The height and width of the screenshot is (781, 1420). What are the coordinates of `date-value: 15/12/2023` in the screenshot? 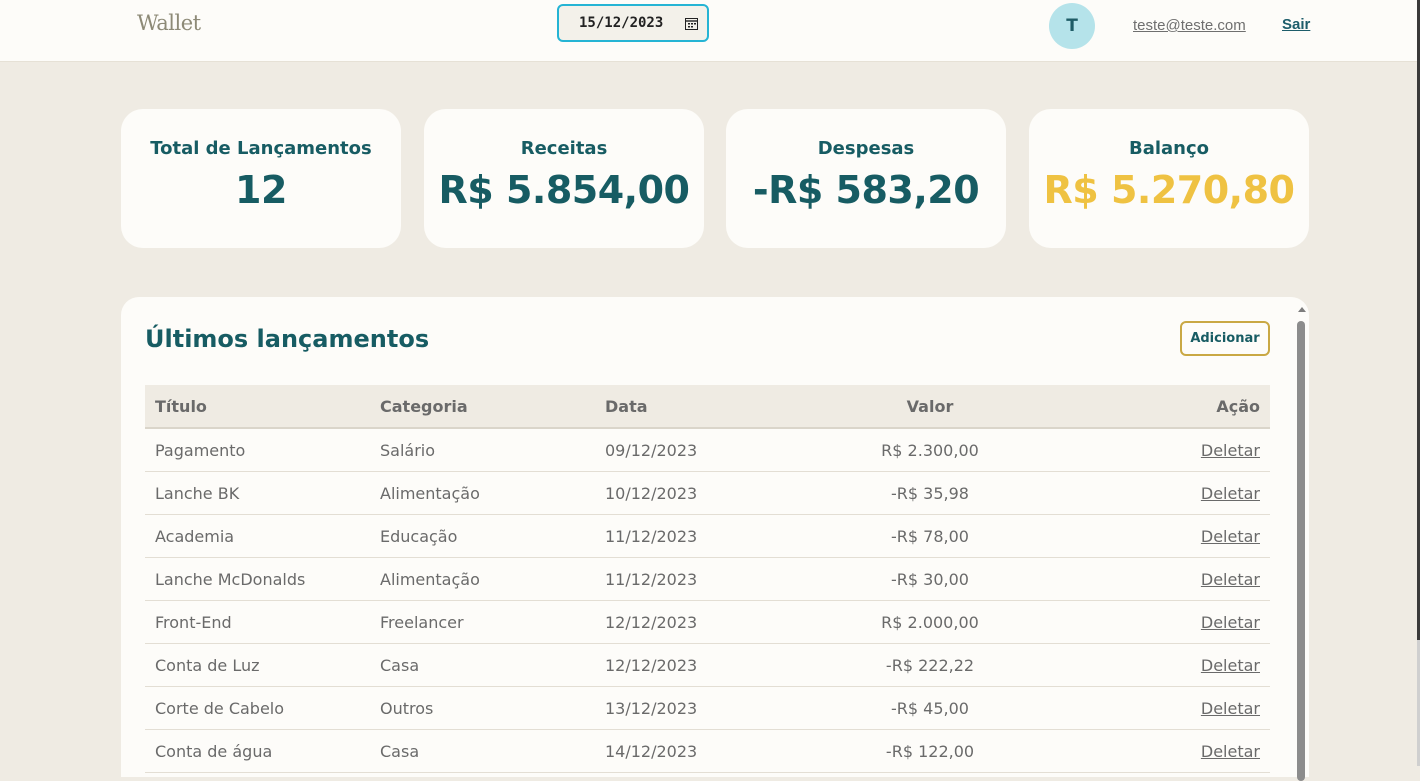 It's located at (621, 23).